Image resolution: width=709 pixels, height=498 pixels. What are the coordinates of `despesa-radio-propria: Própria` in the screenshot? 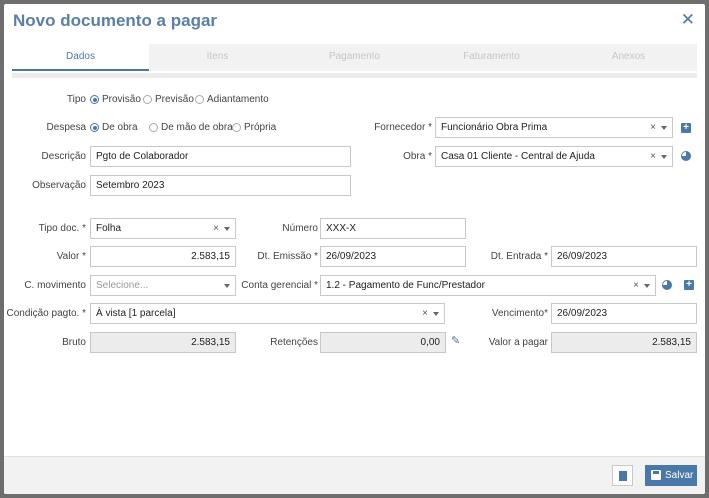 It's located at (254, 127).